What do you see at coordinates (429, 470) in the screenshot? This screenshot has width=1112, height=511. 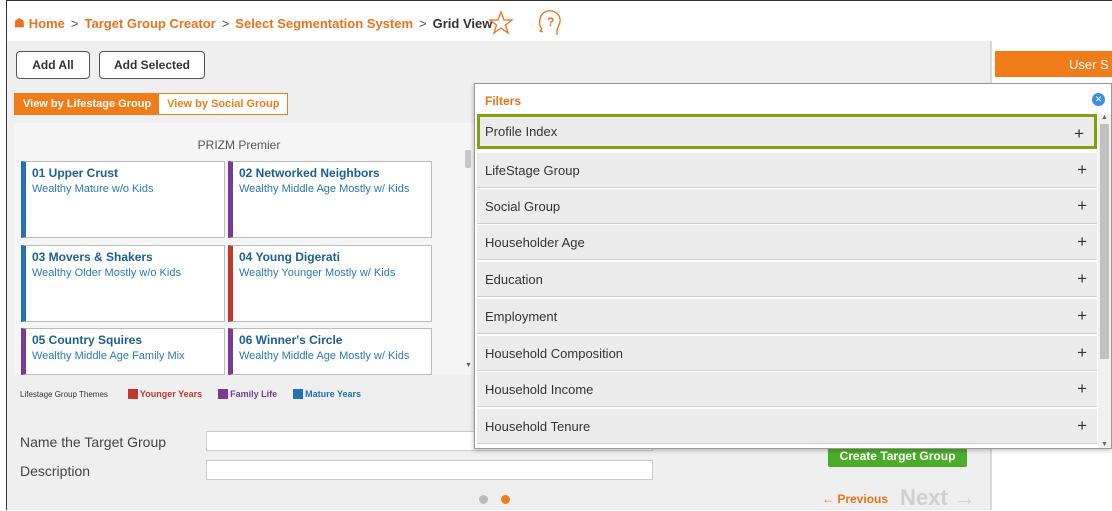 I see `description-input` at bounding box center [429, 470].